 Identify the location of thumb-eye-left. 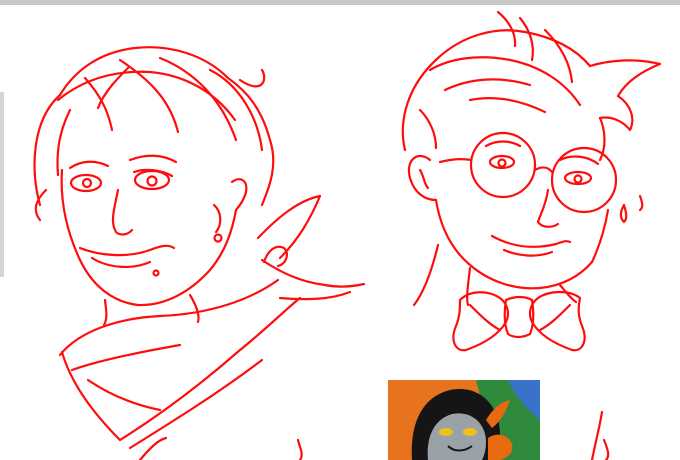
(446, 432).